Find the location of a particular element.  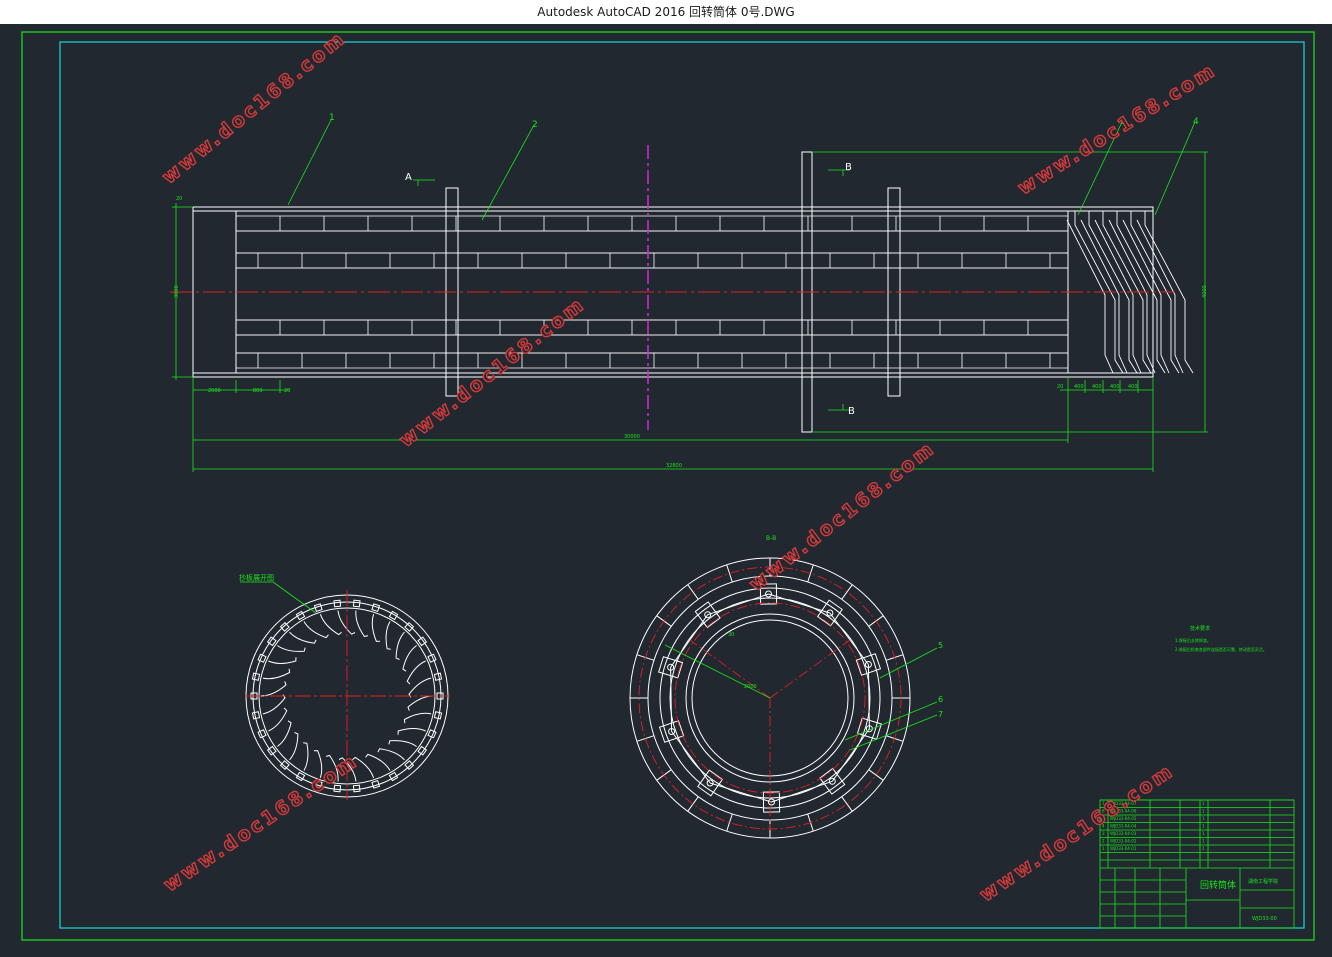

left-view-label: 抄板展开图 is located at coordinates (256, 577).